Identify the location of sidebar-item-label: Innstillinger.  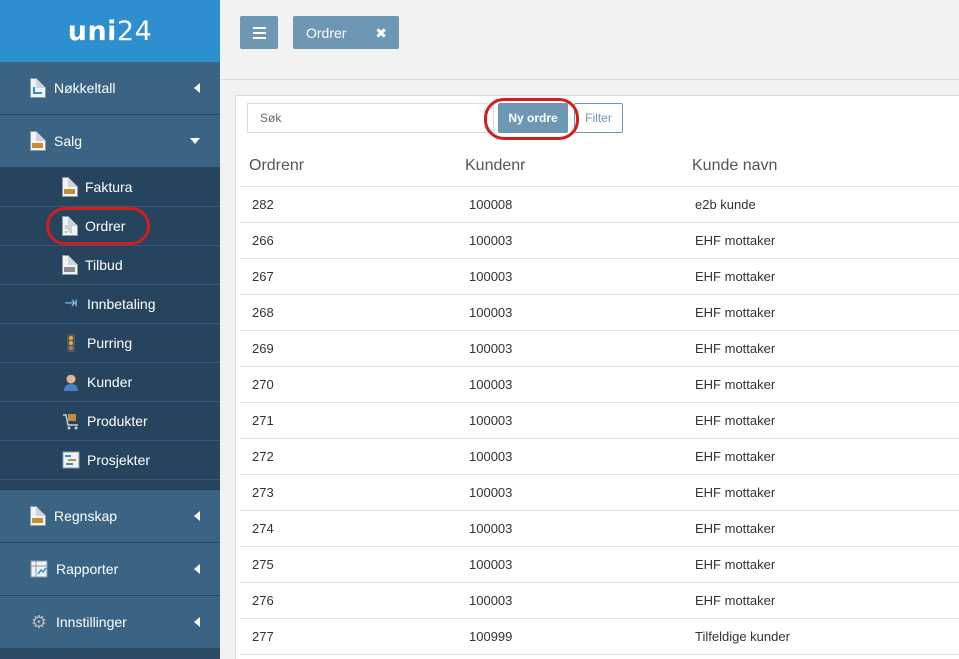
(91, 622).